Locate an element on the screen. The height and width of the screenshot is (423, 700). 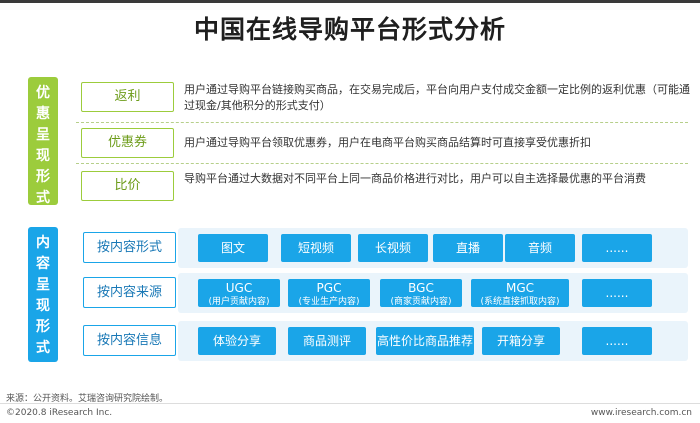
content-chip: UGC (用户贡献内容) is located at coordinates (239, 293).